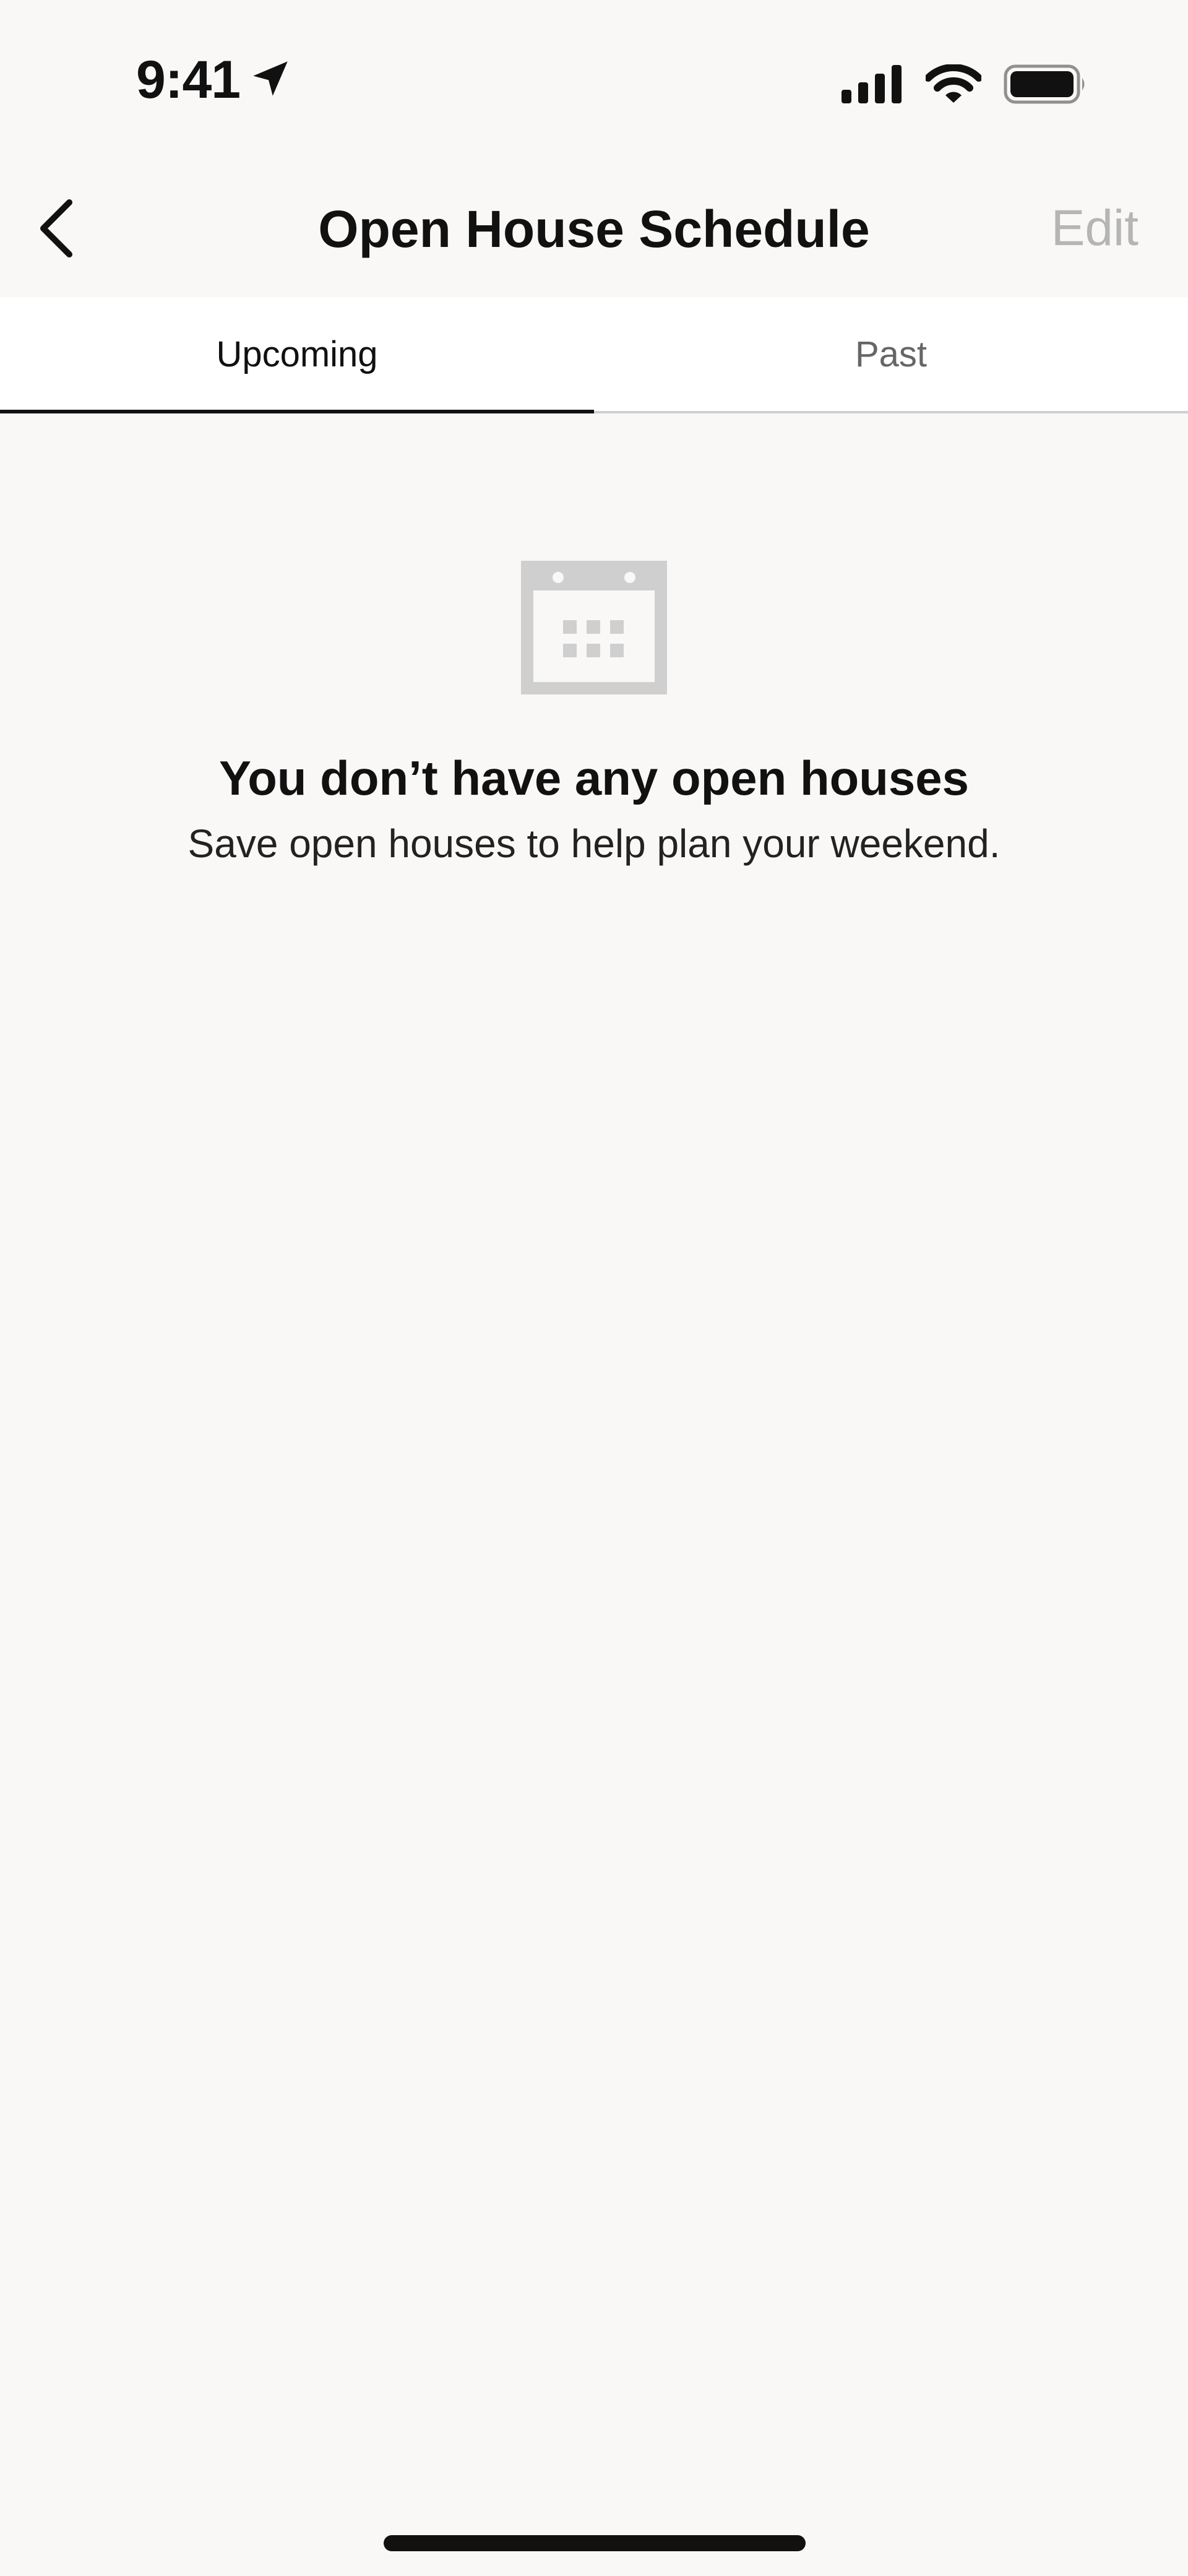 The width and height of the screenshot is (1188, 2576). What do you see at coordinates (873, 85) in the screenshot?
I see `cellular-signal-icon` at bounding box center [873, 85].